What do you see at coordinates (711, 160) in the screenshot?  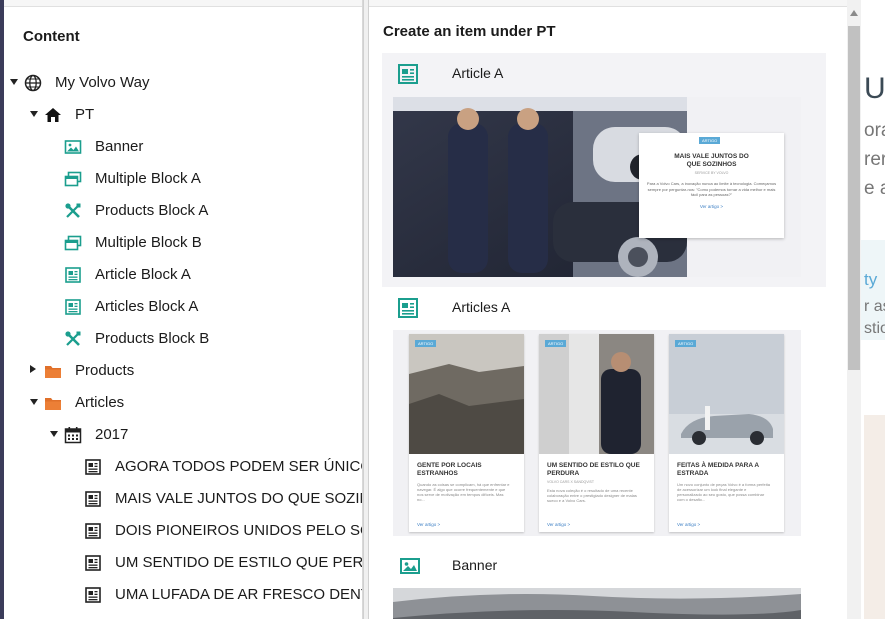 I see `article-card-title: MAIS VALE JUNTOS DO QUE SOZINHOS` at bounding box center [711, 160].